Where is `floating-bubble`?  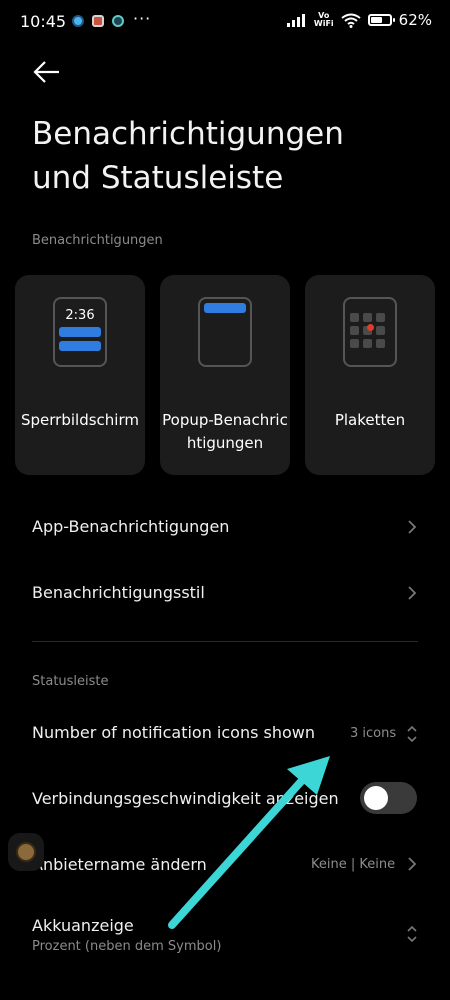
floating-bubble is located at coordinates (26, 852).